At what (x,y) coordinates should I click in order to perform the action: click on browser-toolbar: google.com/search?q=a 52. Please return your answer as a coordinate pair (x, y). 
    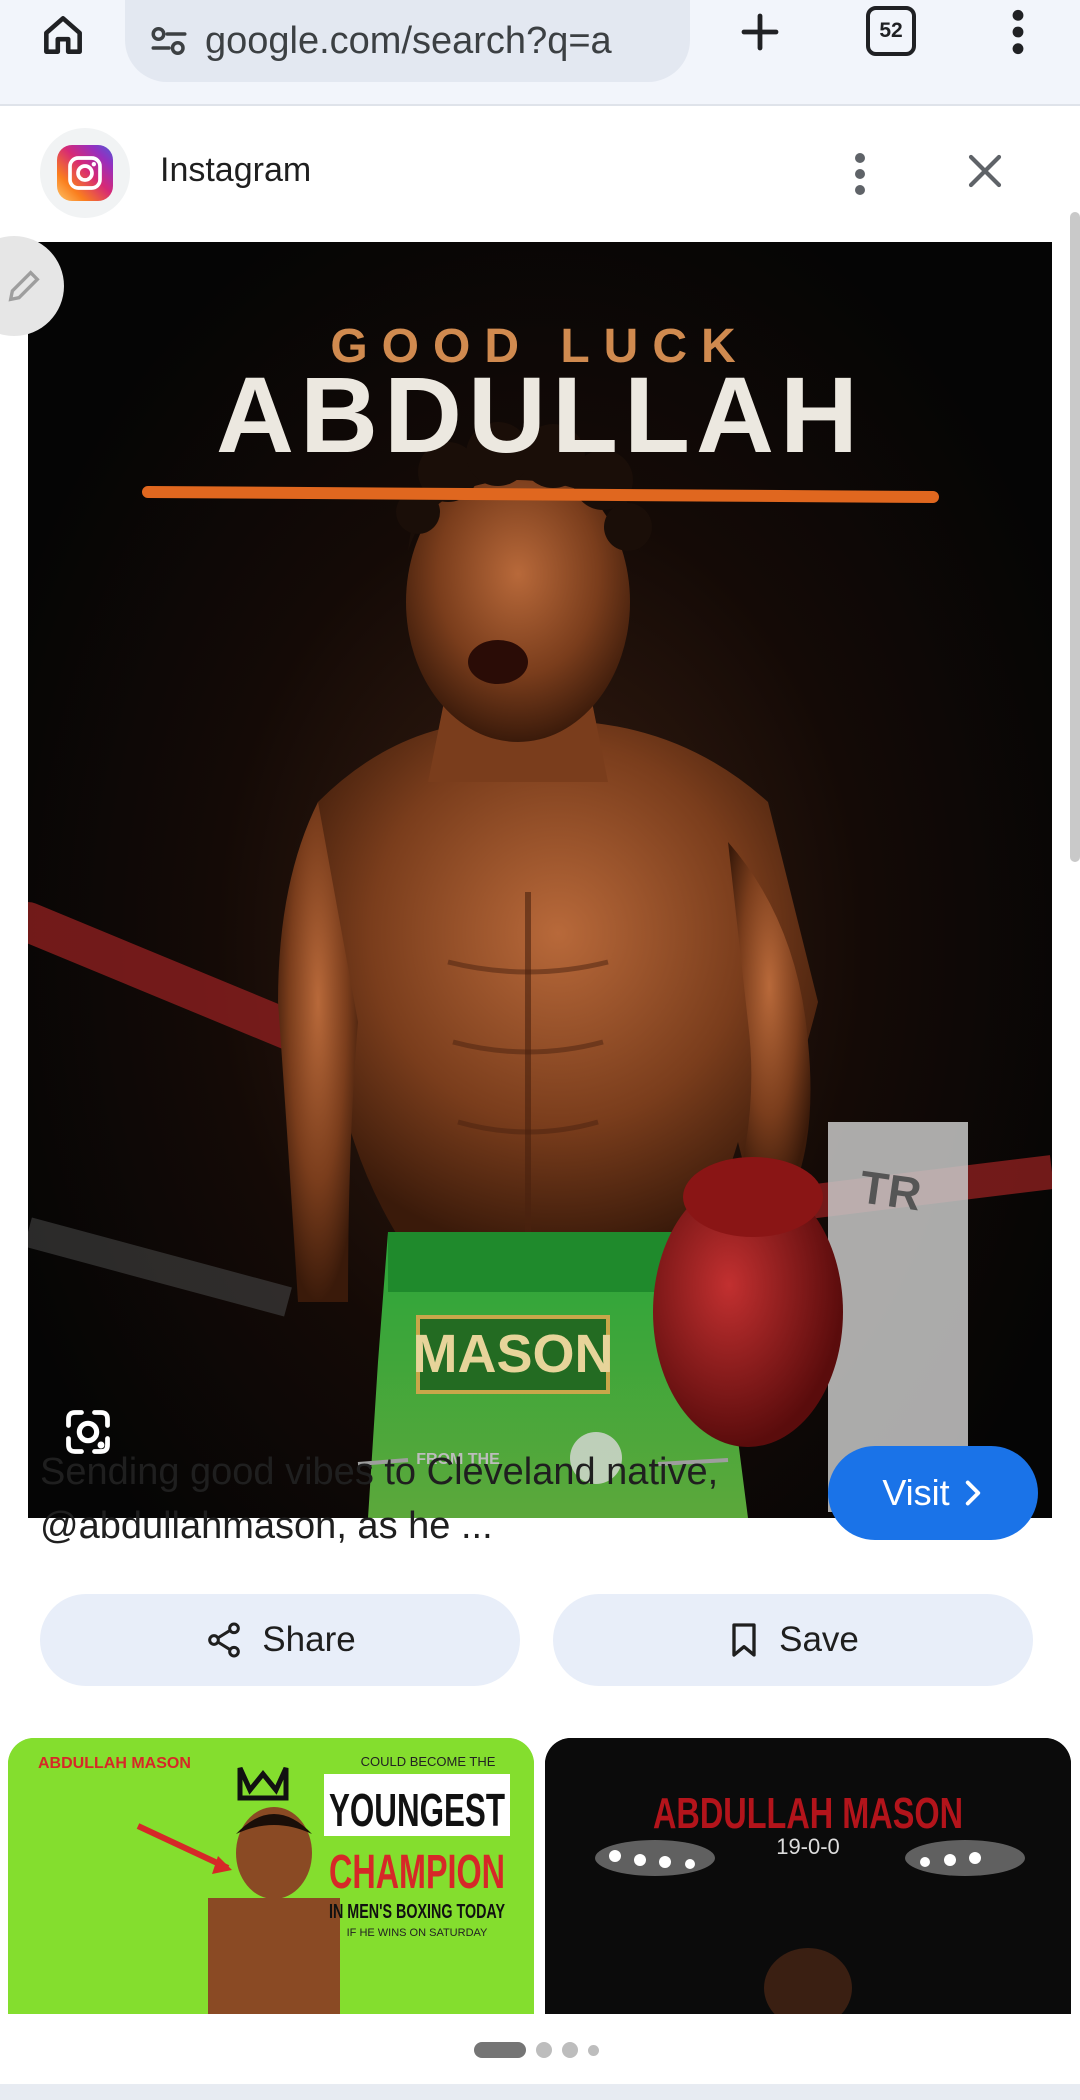
    Looking at the image, I should click on (540, 53).